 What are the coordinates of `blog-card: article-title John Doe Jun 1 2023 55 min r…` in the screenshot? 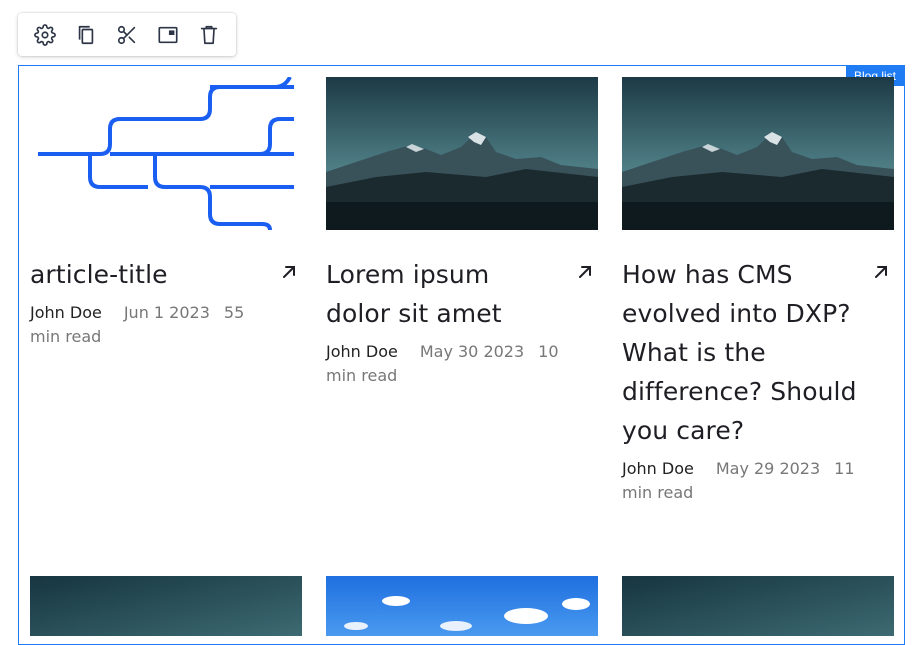 It's located at (166, 213).